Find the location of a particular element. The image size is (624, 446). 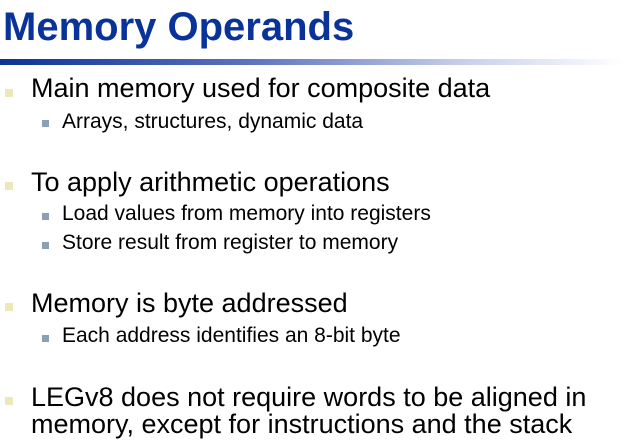

sub-bullet-text: Arrays, structures, dynamic data is located at coordinates (213, 121).